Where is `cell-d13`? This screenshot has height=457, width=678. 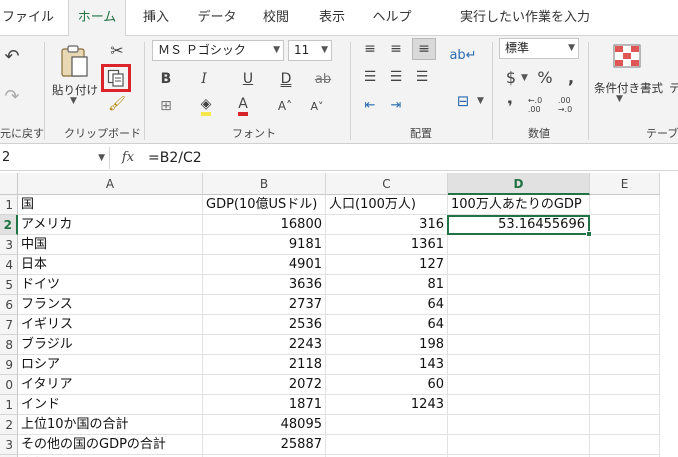
cell-d13 is located at coordinates (519, 445).